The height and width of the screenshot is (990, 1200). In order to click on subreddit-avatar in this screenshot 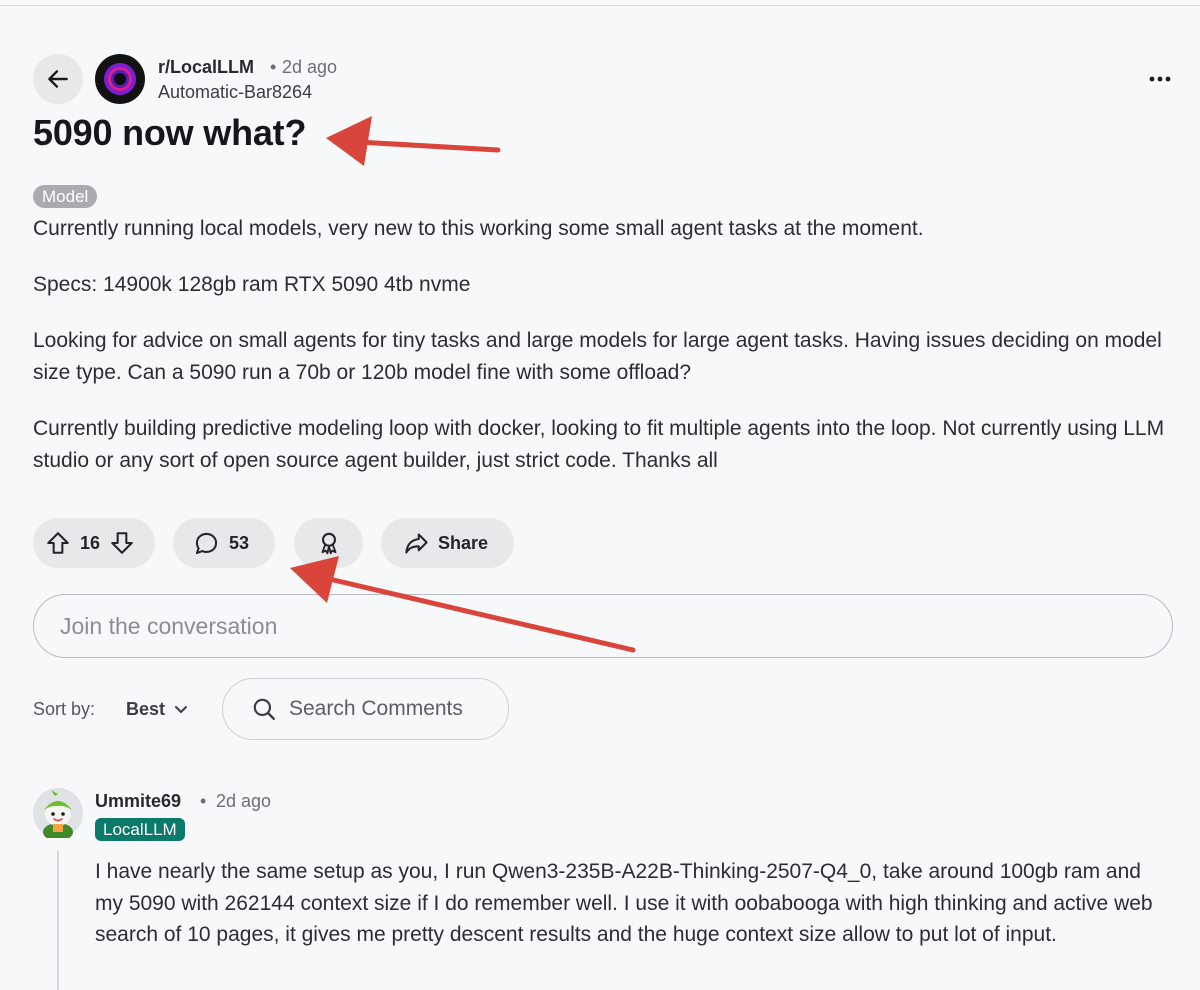, I will do `click(120, 79)`.